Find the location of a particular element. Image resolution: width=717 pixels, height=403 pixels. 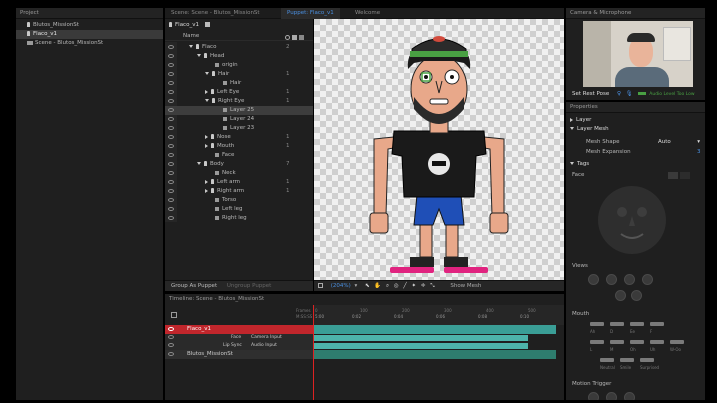

dragger-tool-icon: ⤡ is located at coordinates (432, 286).